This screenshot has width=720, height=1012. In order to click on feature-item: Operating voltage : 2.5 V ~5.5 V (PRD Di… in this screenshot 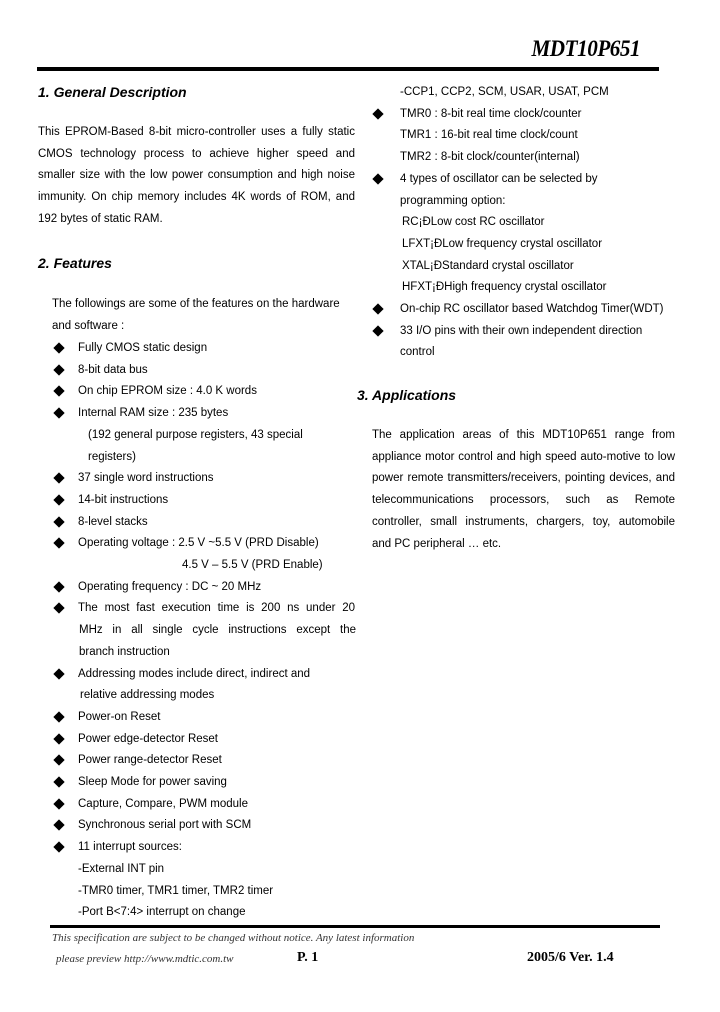, I will do `click(198, 543)`.